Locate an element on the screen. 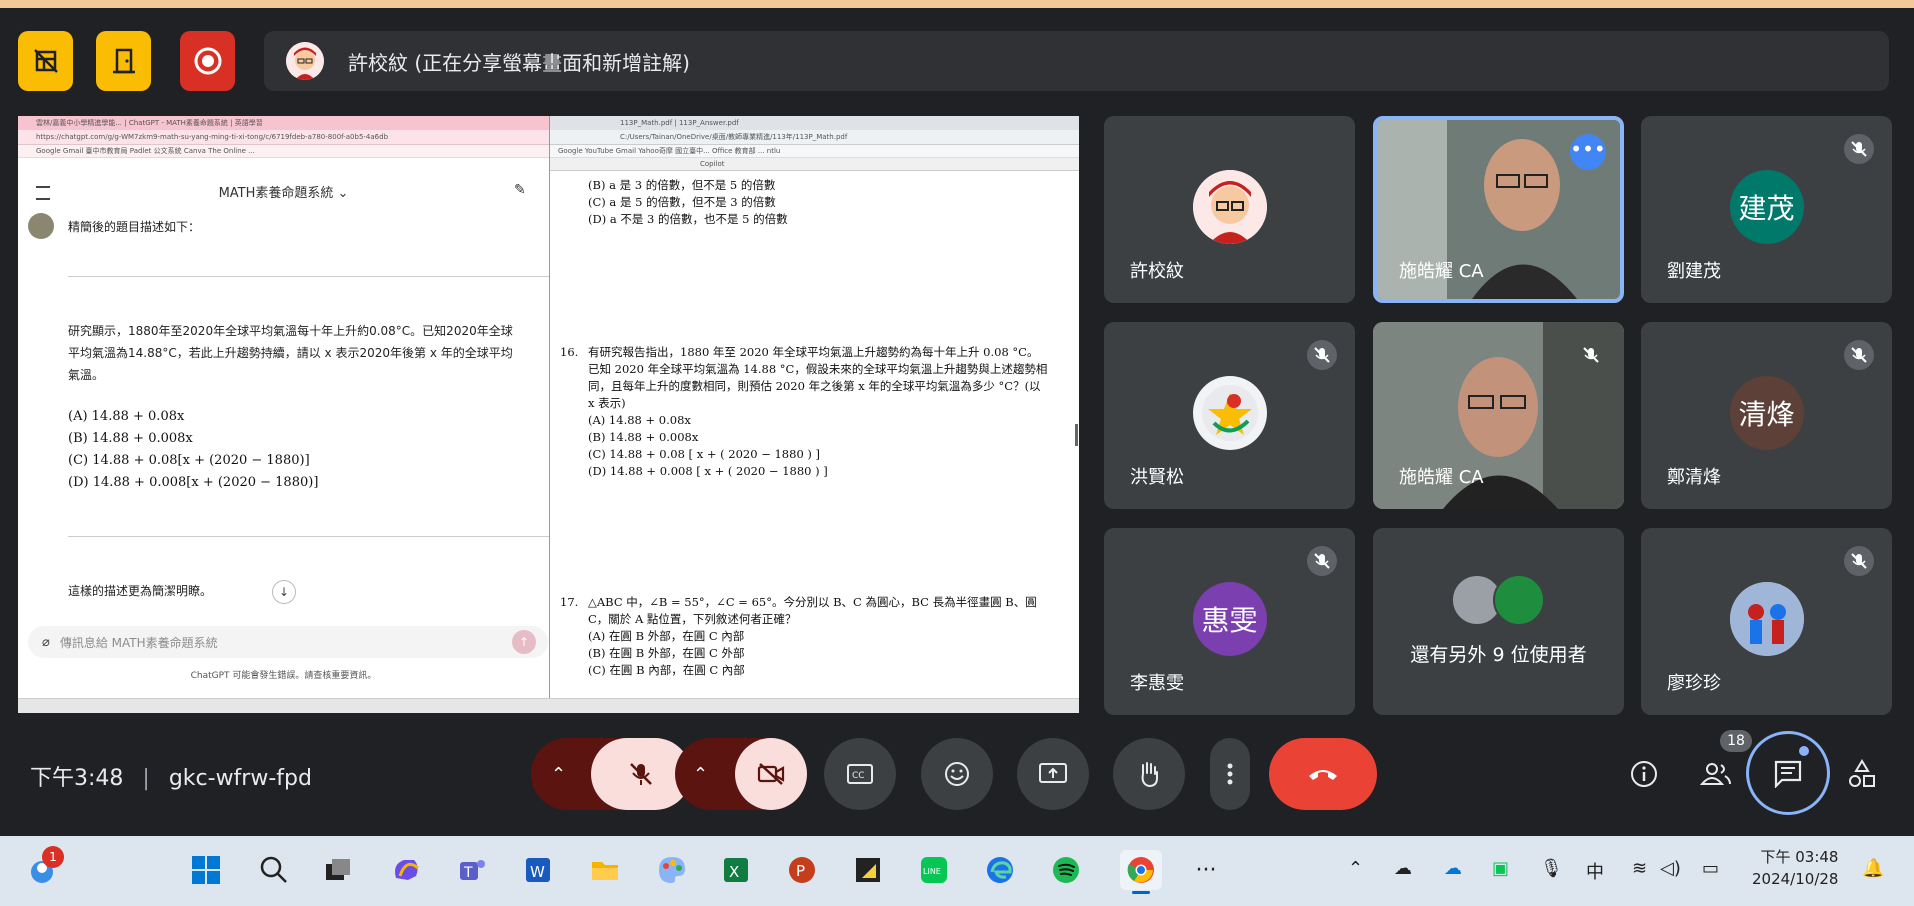 This screenshot has width=1914, height=906. layout-off-button is located at coordinates (45, 61).